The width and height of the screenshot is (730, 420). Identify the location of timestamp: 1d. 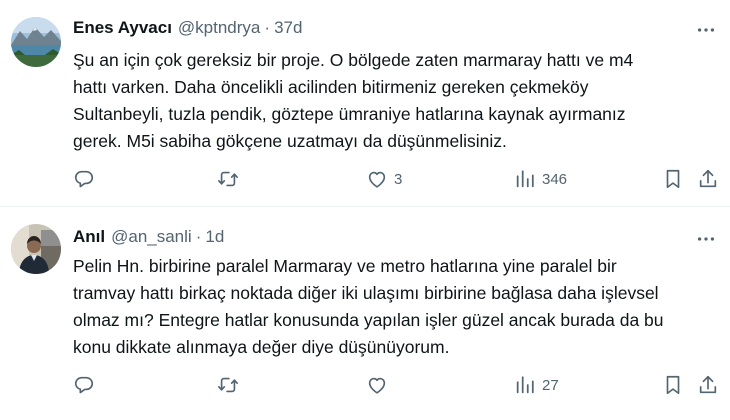
(214, 237).